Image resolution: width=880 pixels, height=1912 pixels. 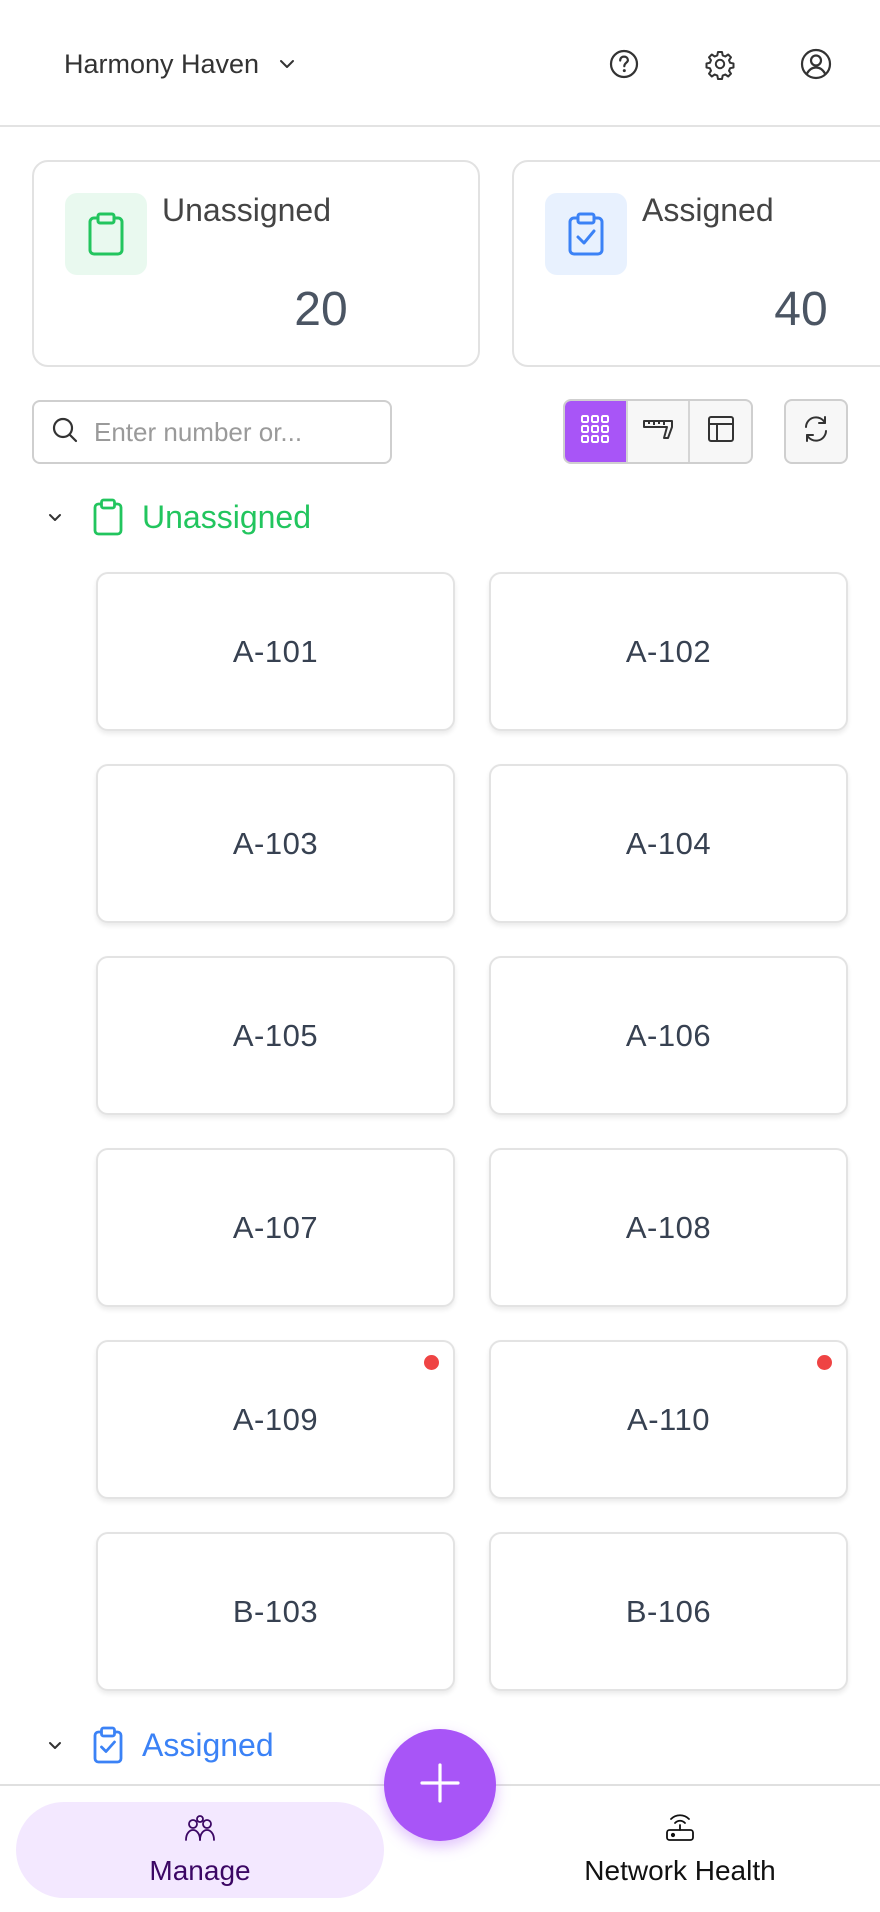 I want to click on unit-card: B-106, so click(x=668, y=1611).